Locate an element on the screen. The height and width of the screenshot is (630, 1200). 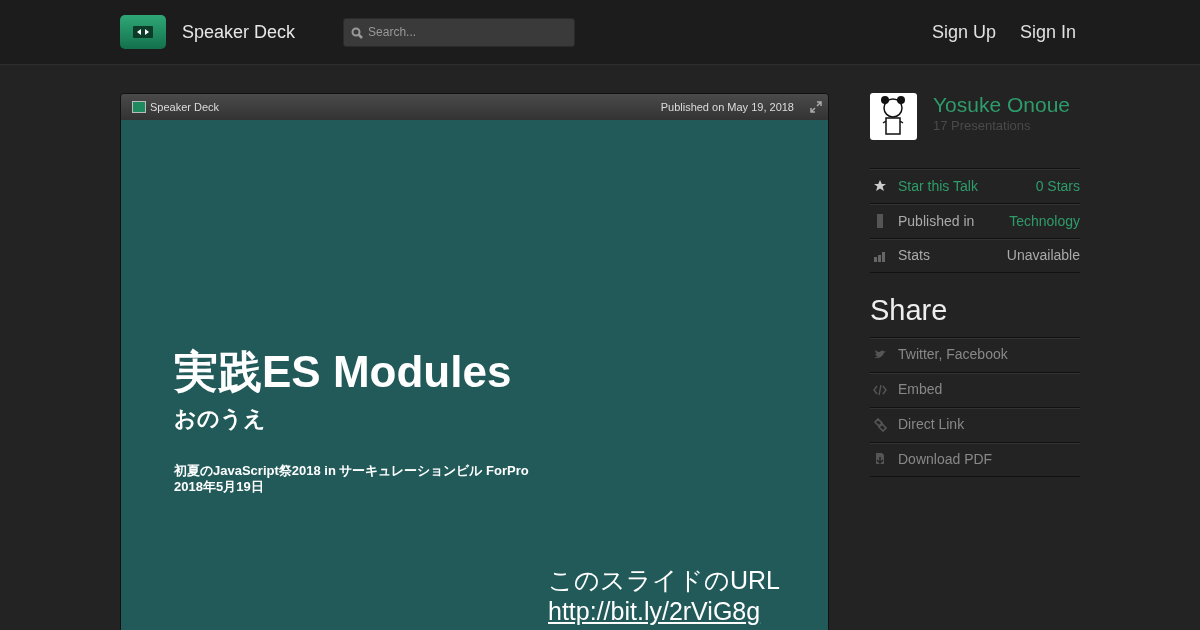
slide-author: おのうえ is located at coordinates (220, 419).